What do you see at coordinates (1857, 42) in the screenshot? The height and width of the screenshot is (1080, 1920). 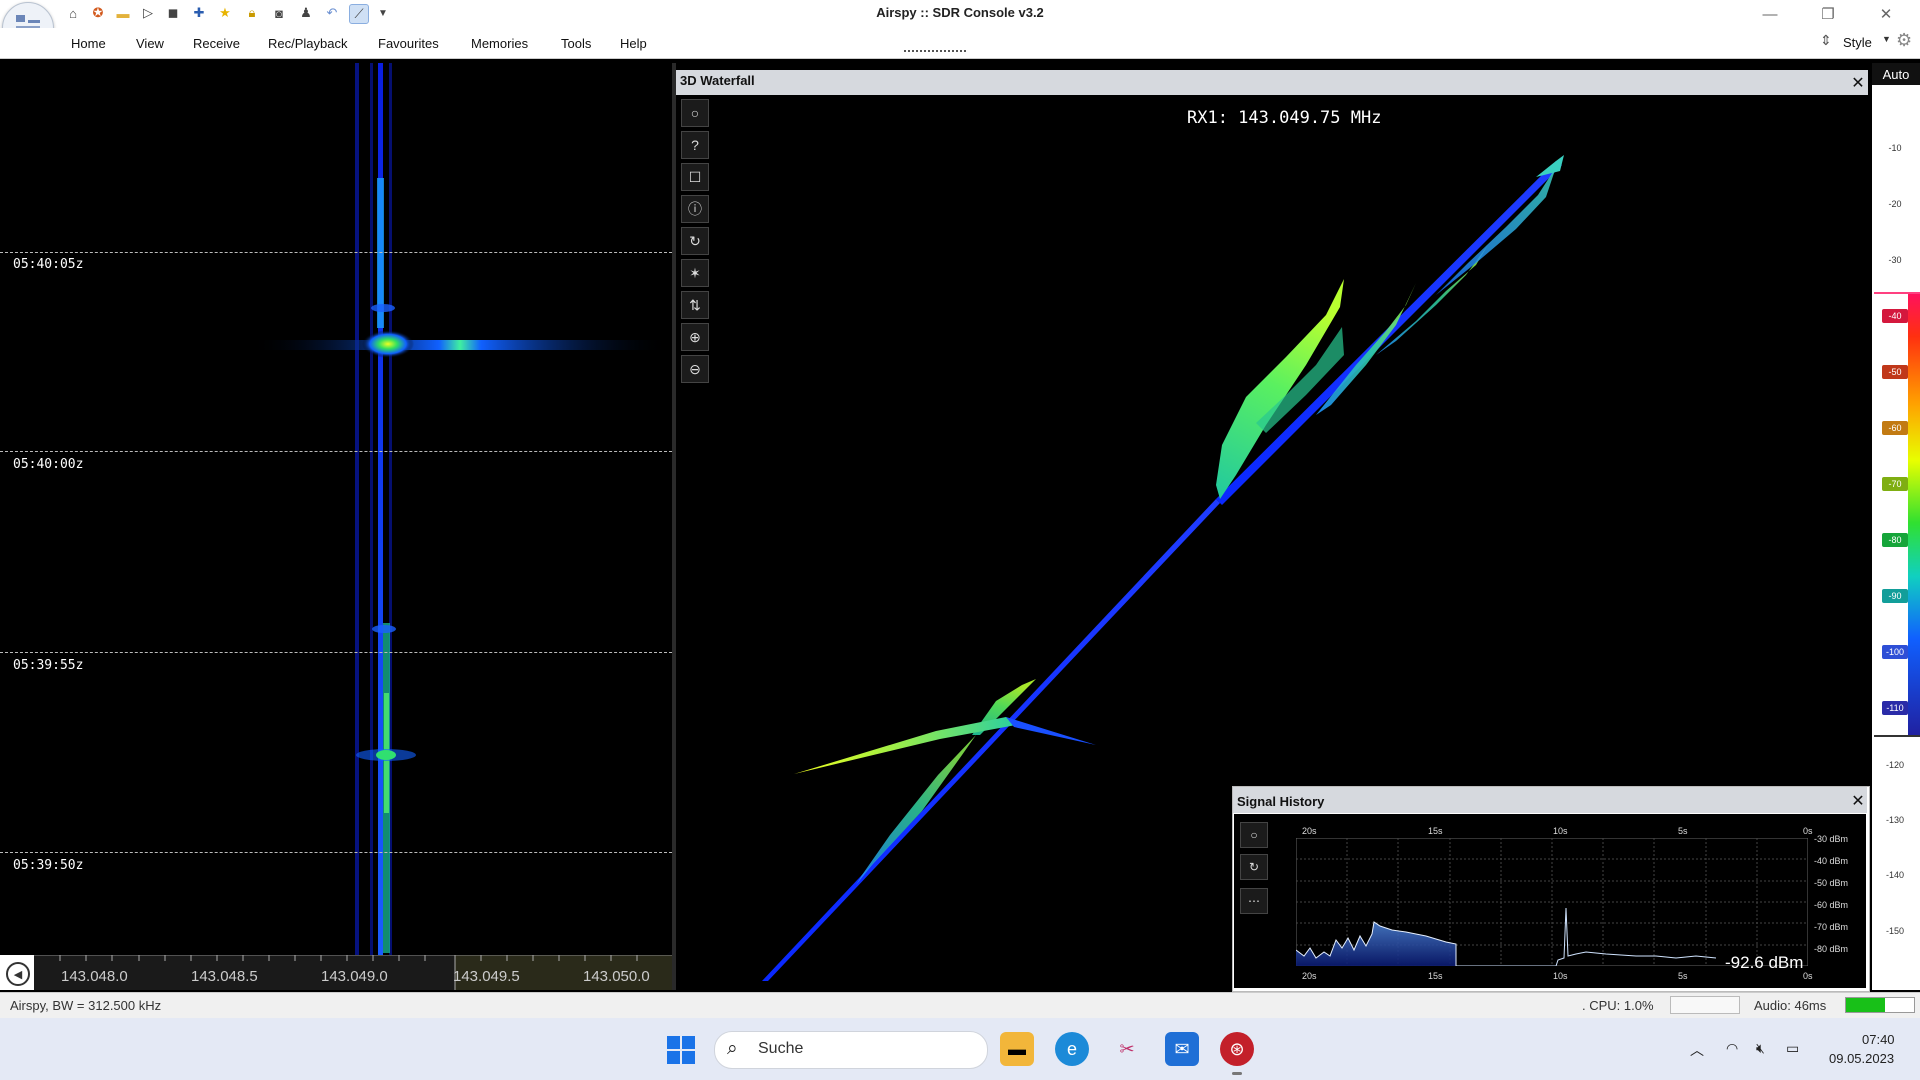 I see `style-menu: Style` at bounding box center [1857, 42].